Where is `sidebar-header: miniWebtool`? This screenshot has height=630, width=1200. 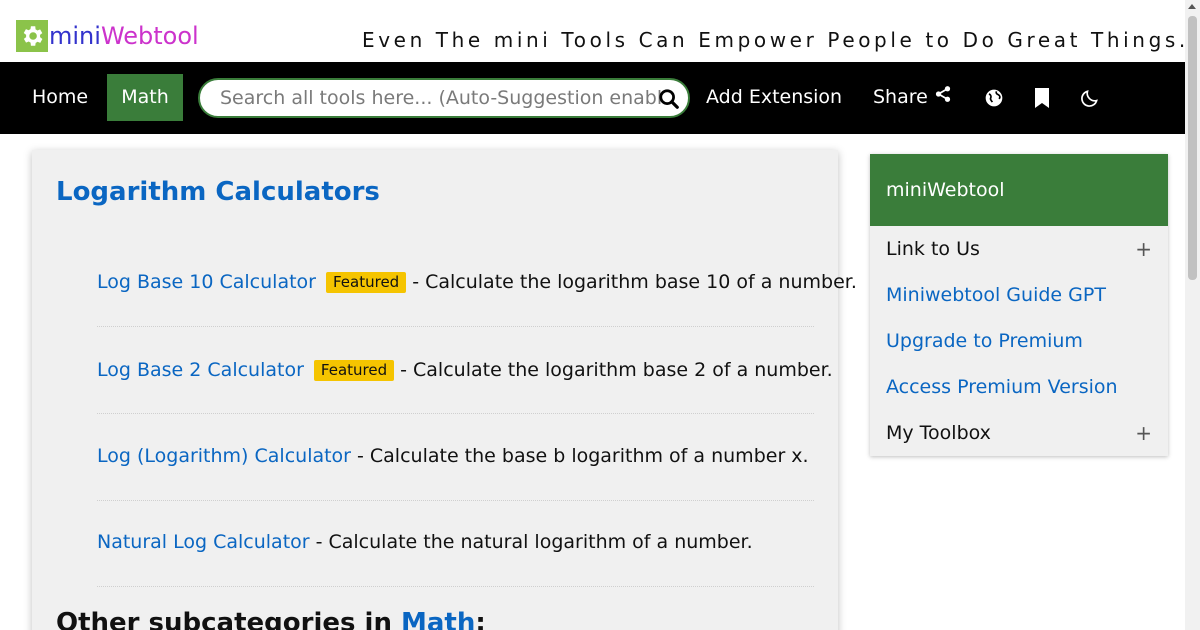
sidebar-header: miniWebtool is located at coordinates (1019, 190).